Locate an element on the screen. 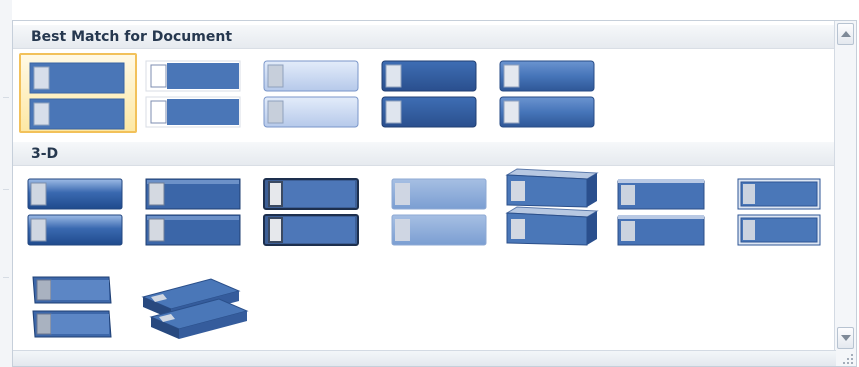  style-3d-flat-scene is located at coordinates (200, 307).